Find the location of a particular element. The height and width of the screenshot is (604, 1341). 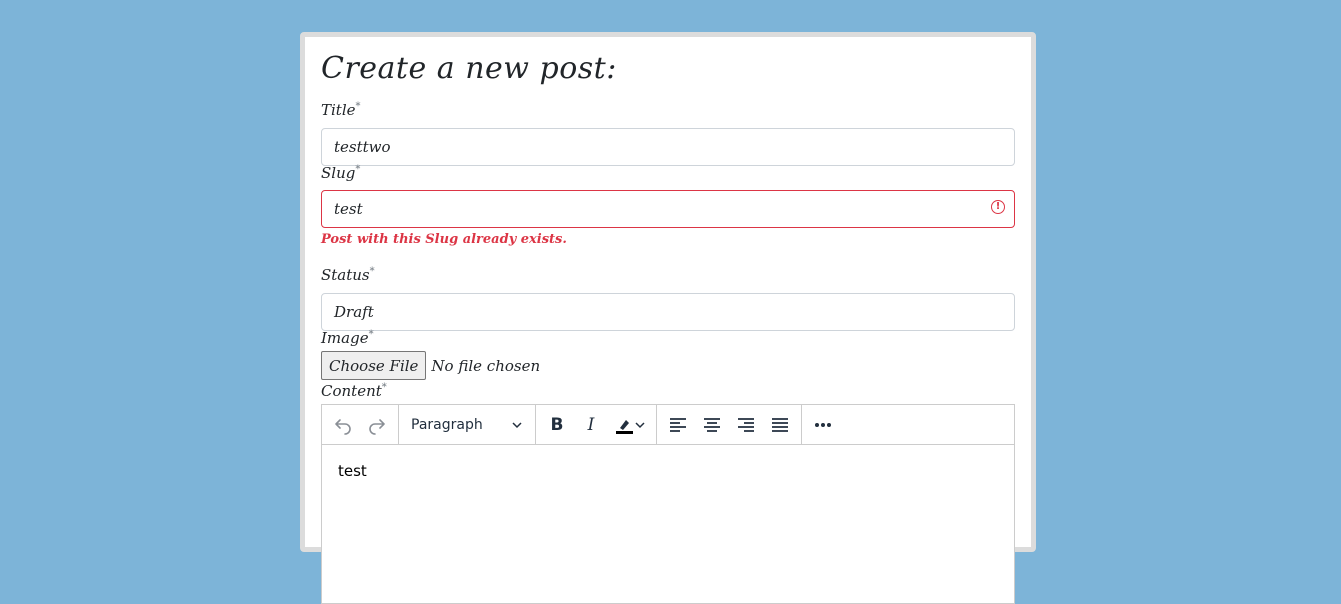

align-justify-icon is located at coordinates (780, 425).